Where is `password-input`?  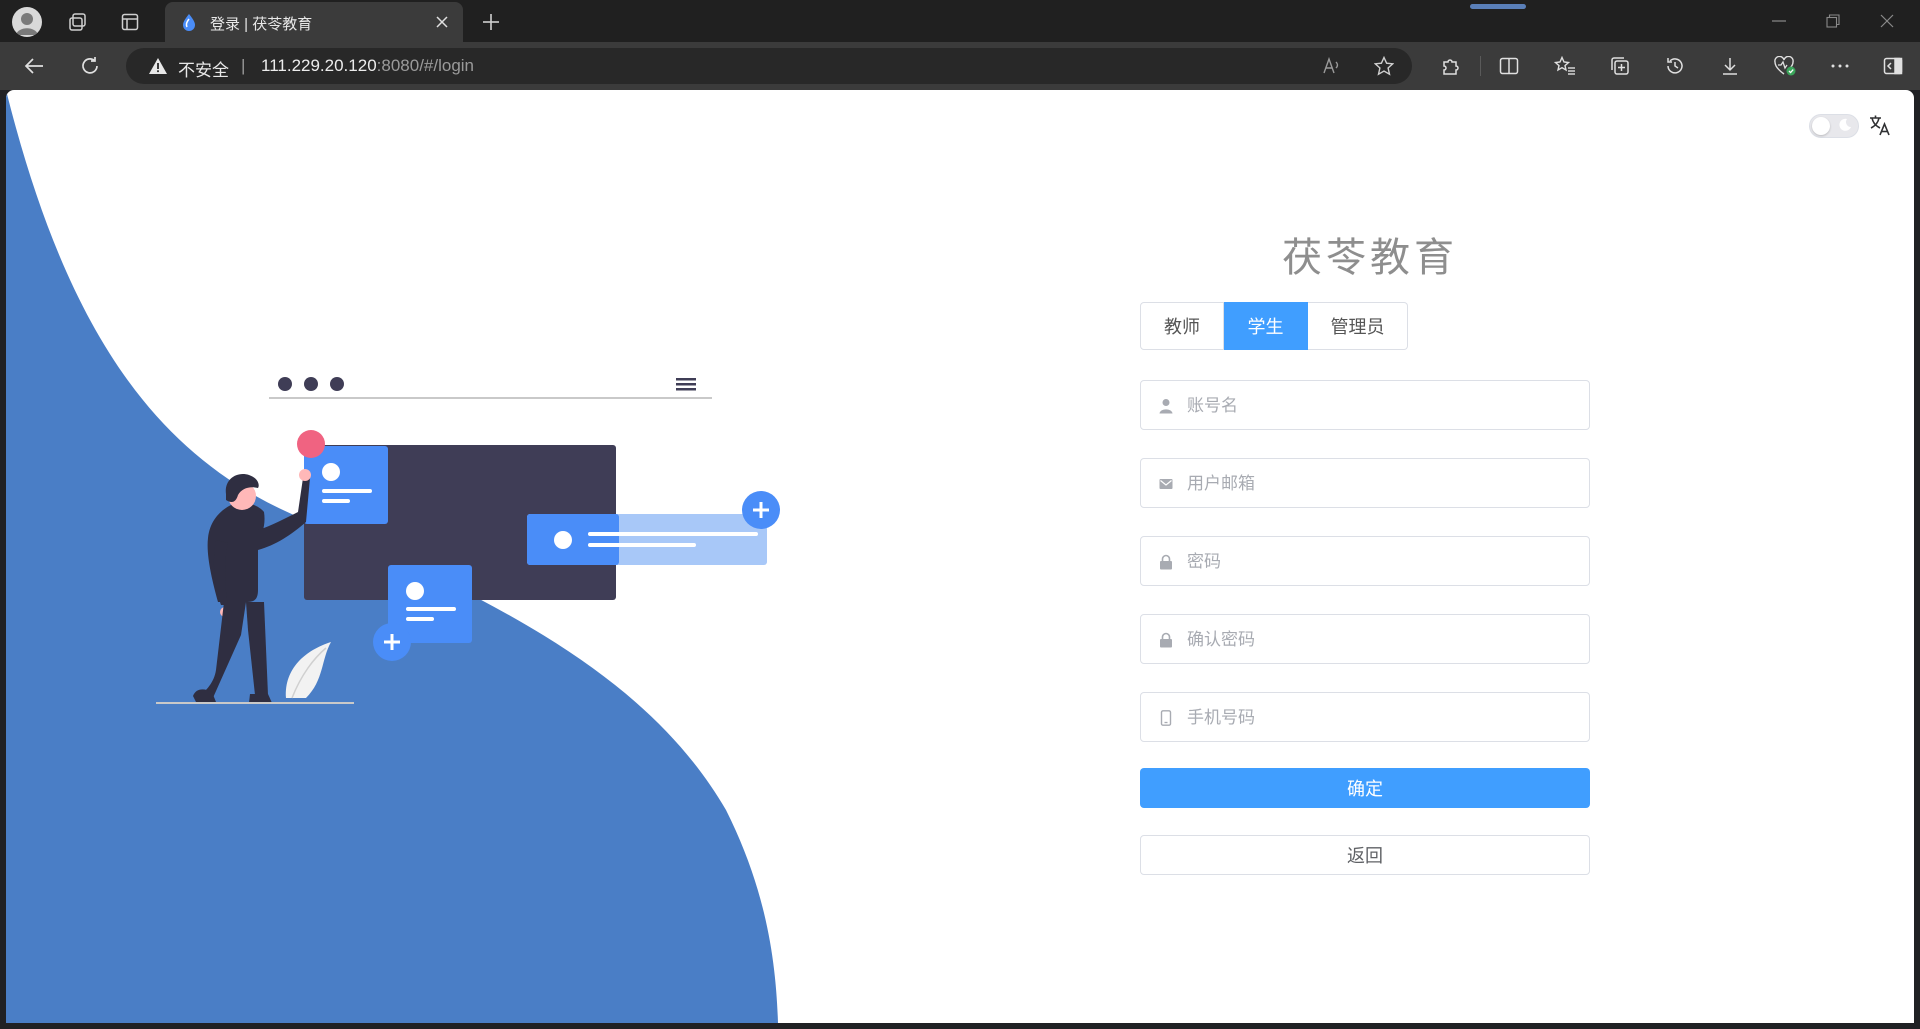 password-input is located at coordinates (1382, 562).